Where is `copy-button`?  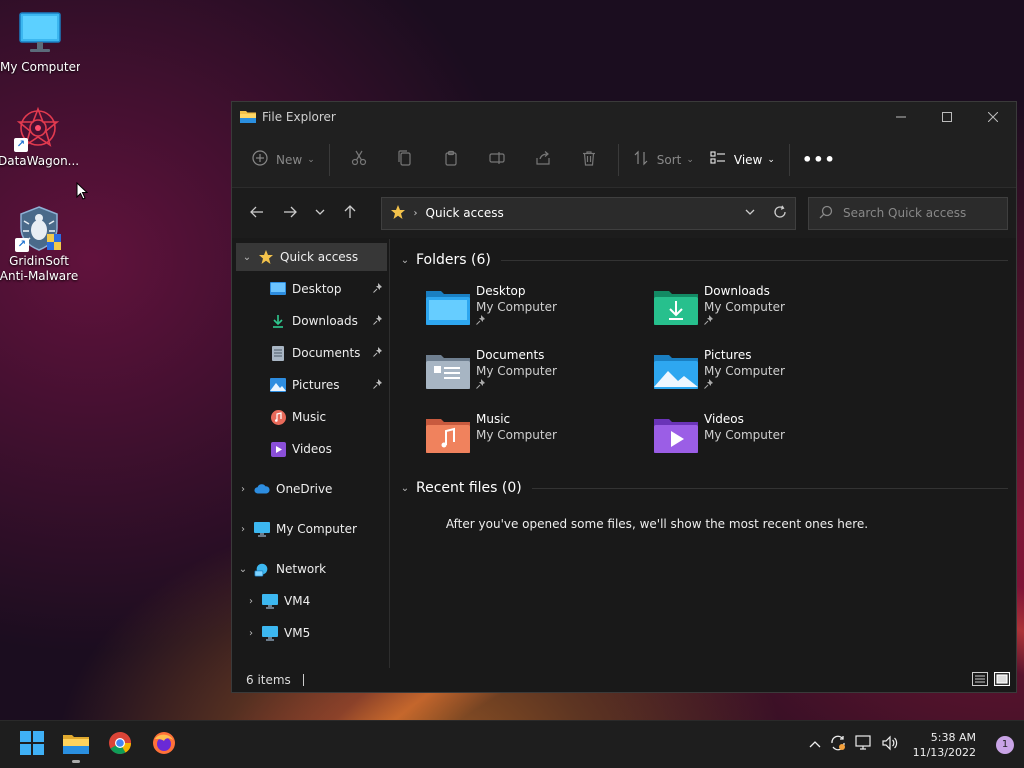 copy-button is located at coordinates (405, 160).